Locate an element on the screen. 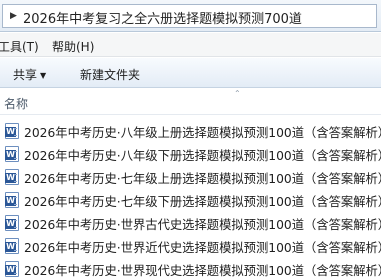  file-name: 2026年中考历史·七年级下册选择题模拟预测100道（含答案解析） is located at coordinates (202, 202).